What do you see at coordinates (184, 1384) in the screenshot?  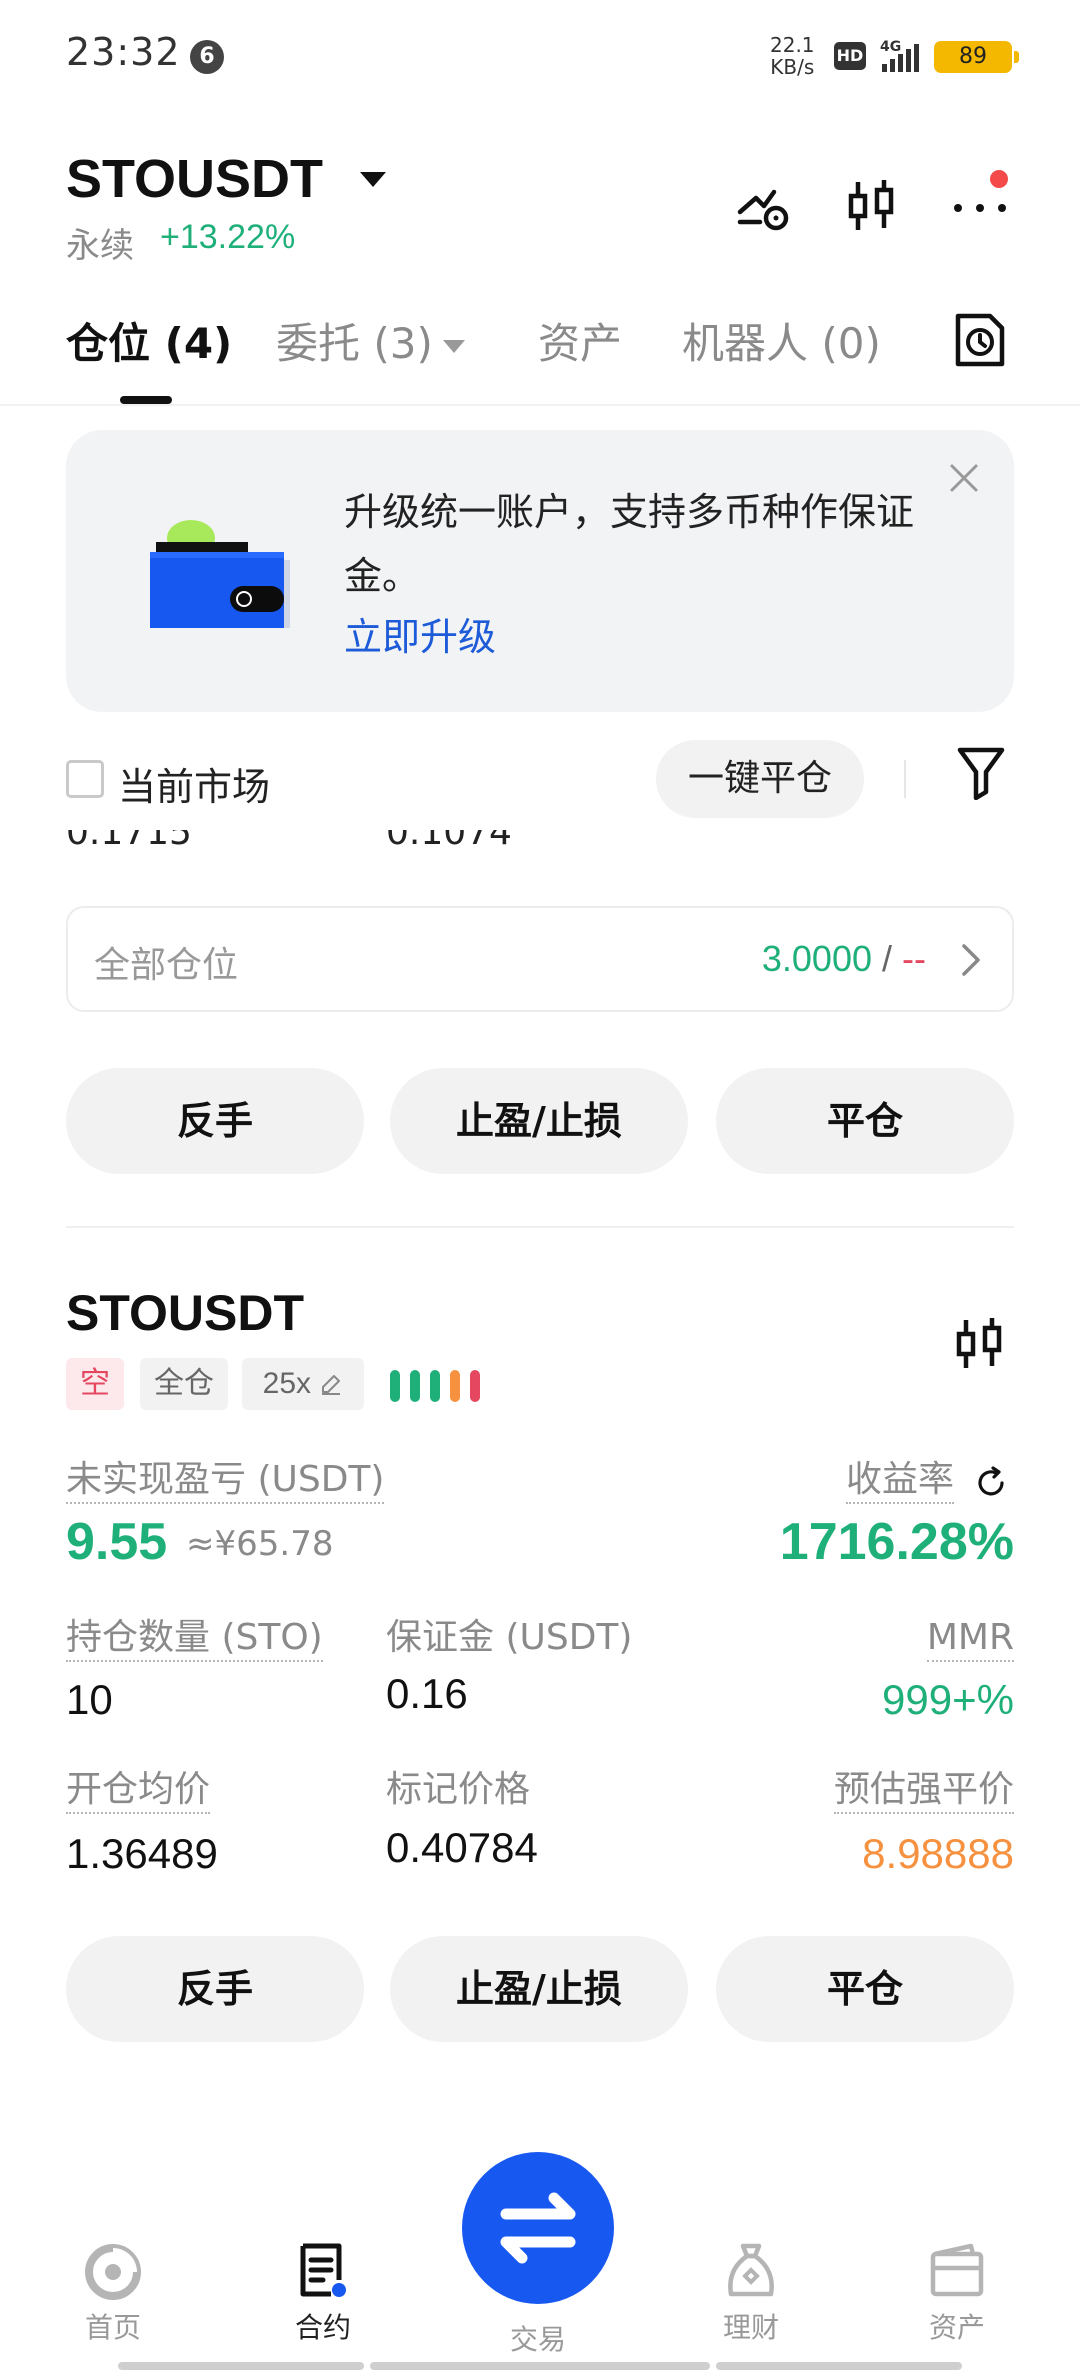 I see `margin-mode-badge: 全仓` at bounding box center [184, 1384].